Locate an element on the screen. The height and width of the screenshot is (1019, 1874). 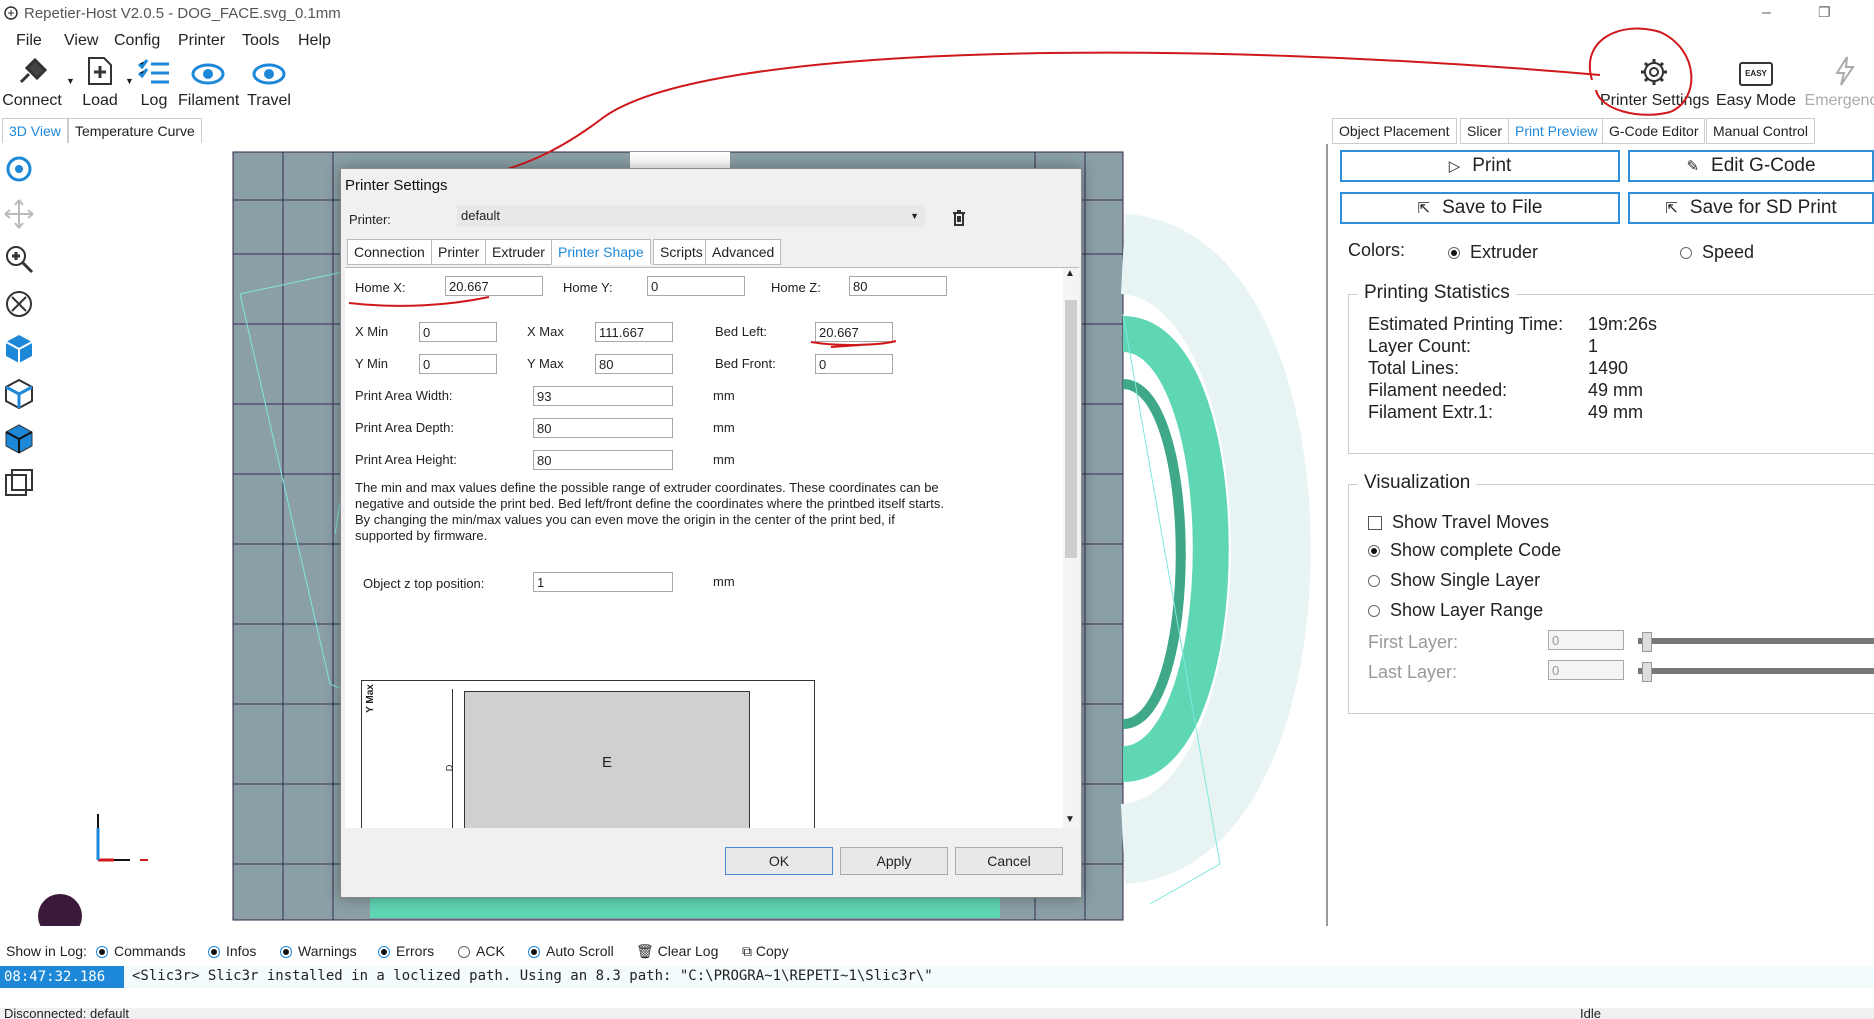
show-range-radio: Show Layer Range is located at coordinates (1455, 610).